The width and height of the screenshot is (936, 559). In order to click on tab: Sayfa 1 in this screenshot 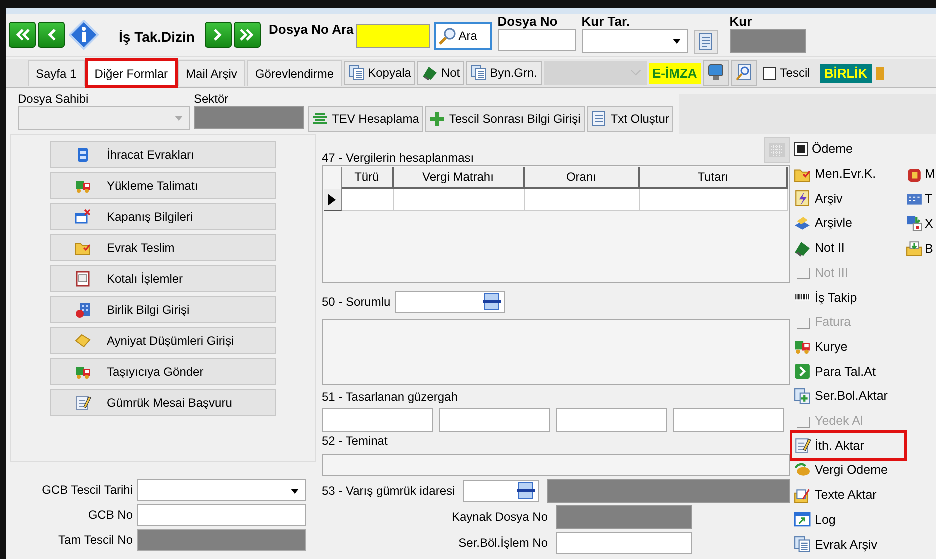, I will do `click(56, 73)`.